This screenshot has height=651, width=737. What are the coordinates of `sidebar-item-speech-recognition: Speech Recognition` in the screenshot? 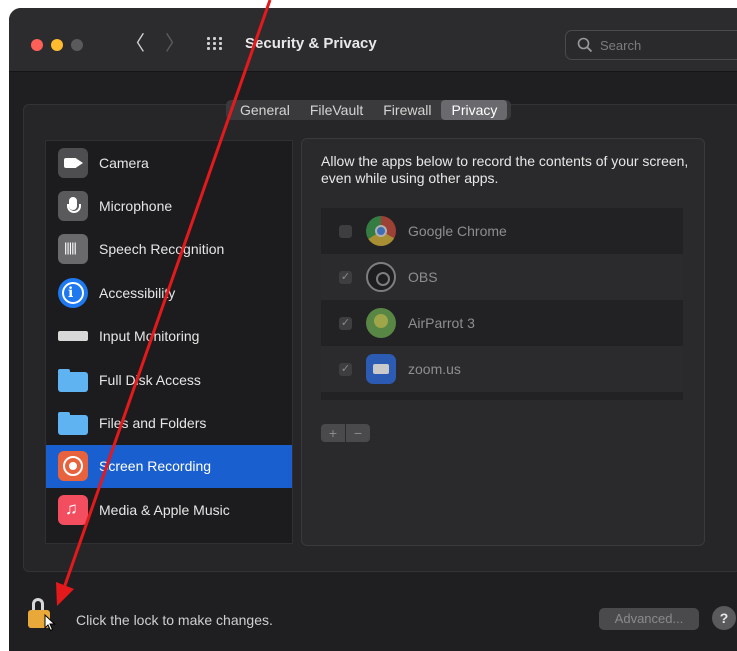 It's located at (169, 249).